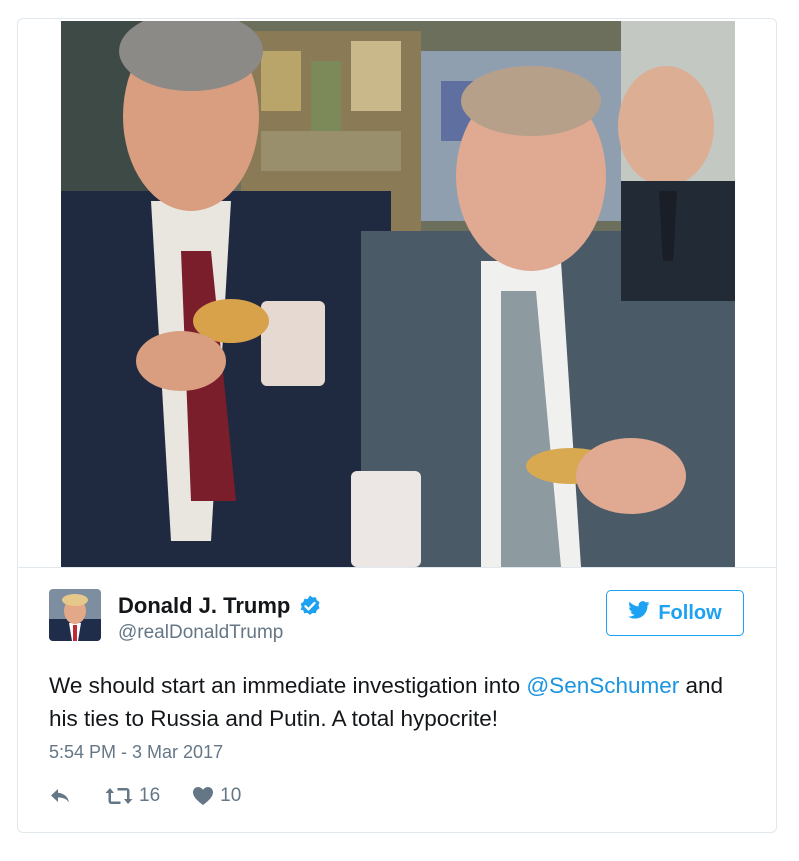 The image size is (799, 861). I want to click on follow-button: Follow, so click(675, 613).